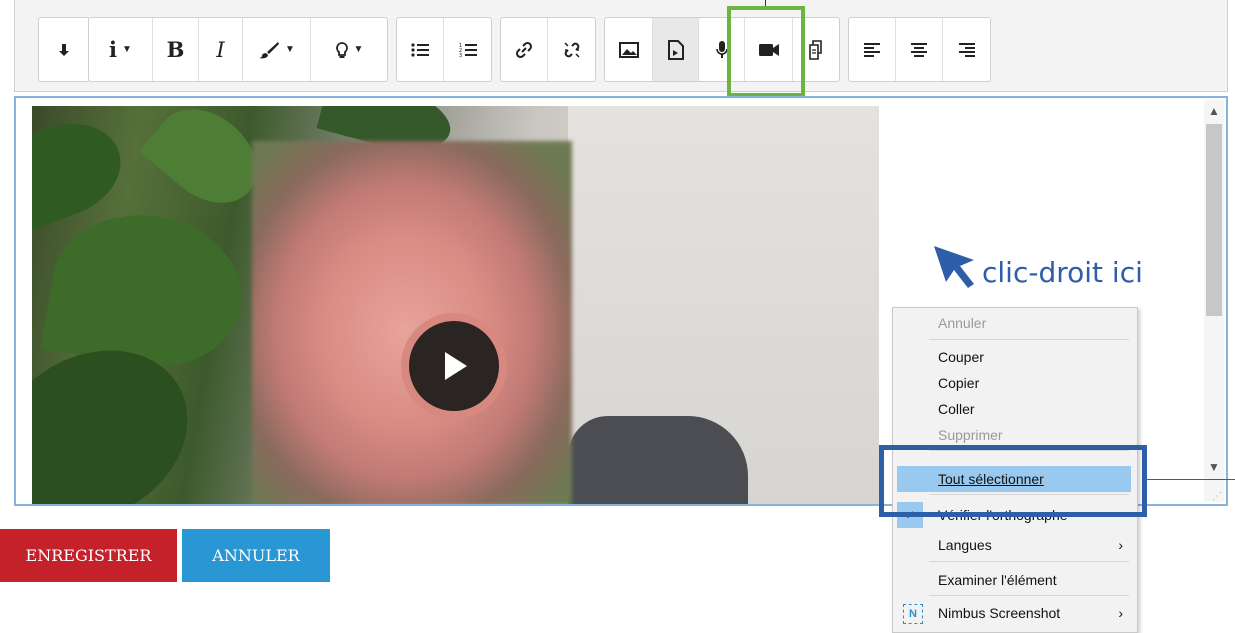 The image size is (1235, 633). What do you see at coordinates (815, 49) in the screenshot?
I see `manage-files-icon` at bounding box center [815, 49].